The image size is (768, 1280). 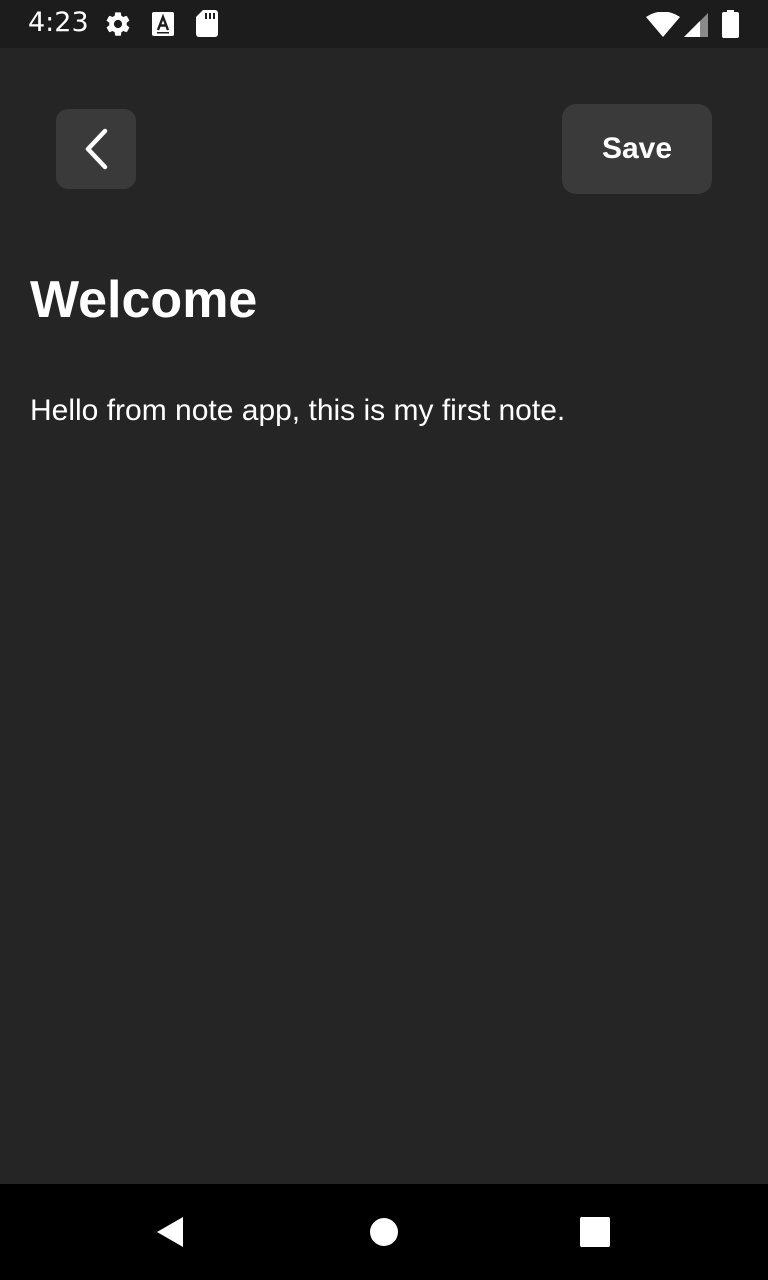 I want to click on font-a-icon, so click(x=163, y=24).